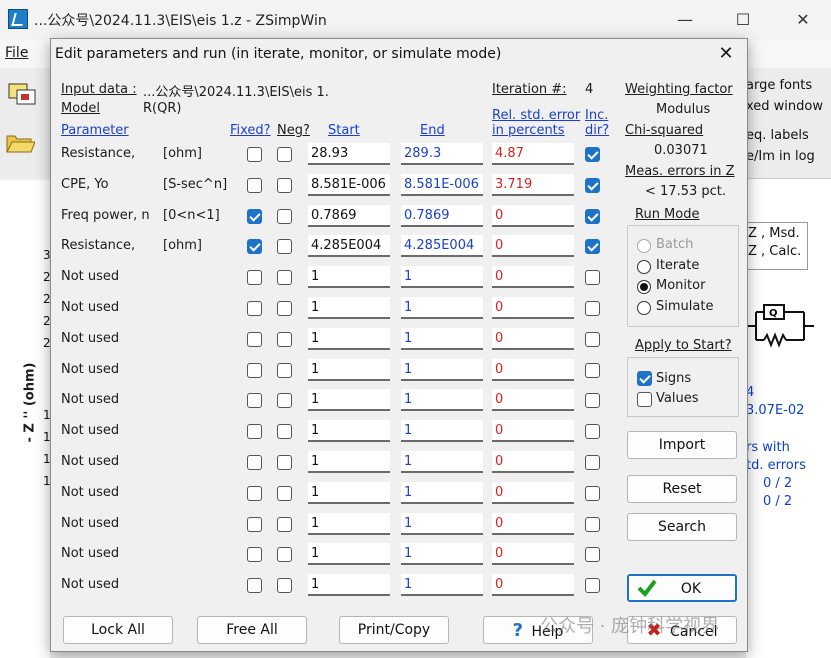 This screenshot has width=831, height=658. I want to click on end-value-input: 0.7869, so click(442, 215).